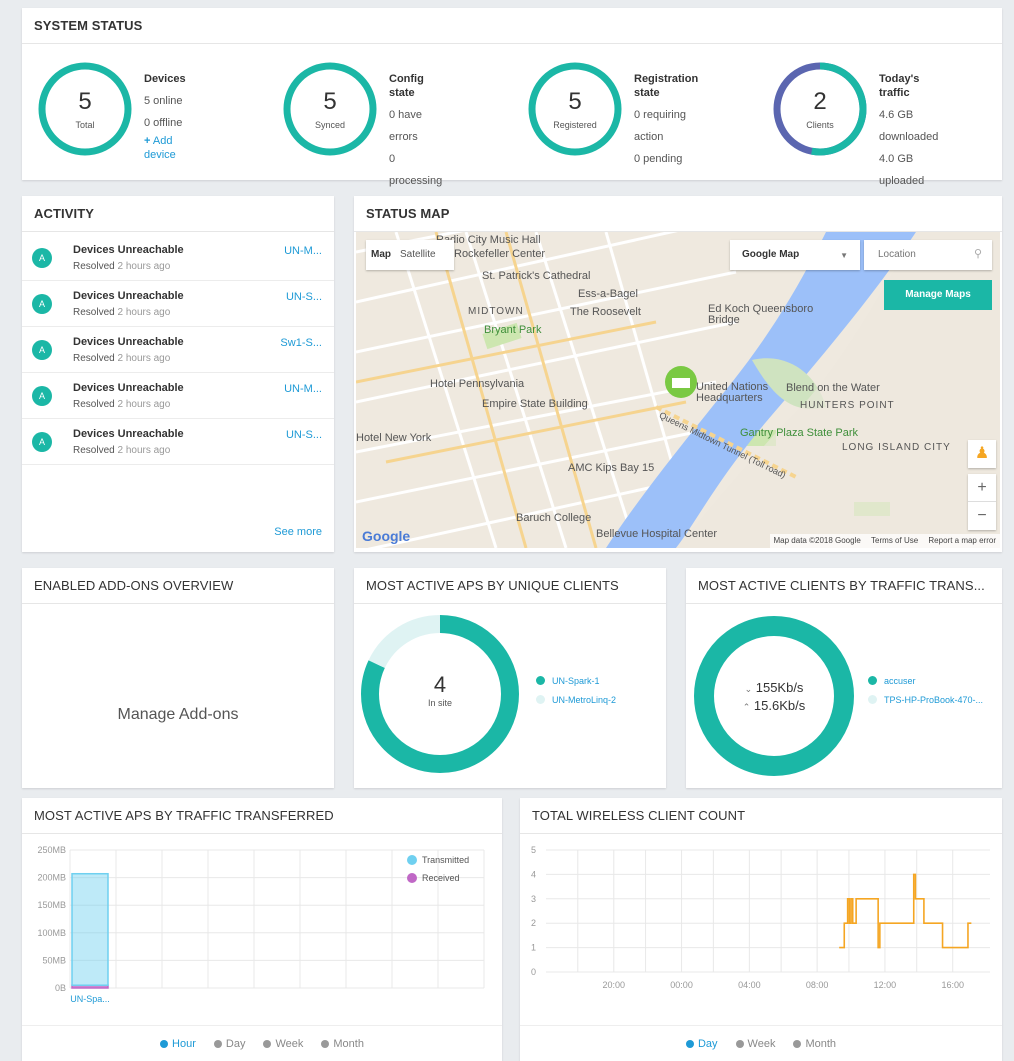 The image size is (1014, 1061). Describe the element at coordinates (147, 141) in the screenshot. I see `plus-icon: +` at that location.